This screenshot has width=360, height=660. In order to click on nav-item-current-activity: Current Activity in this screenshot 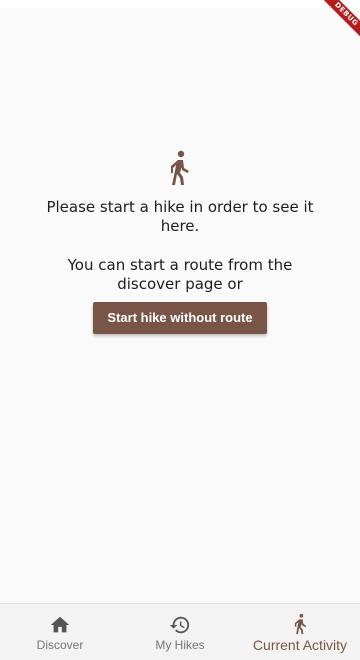, I will do `click(300, 632)`.